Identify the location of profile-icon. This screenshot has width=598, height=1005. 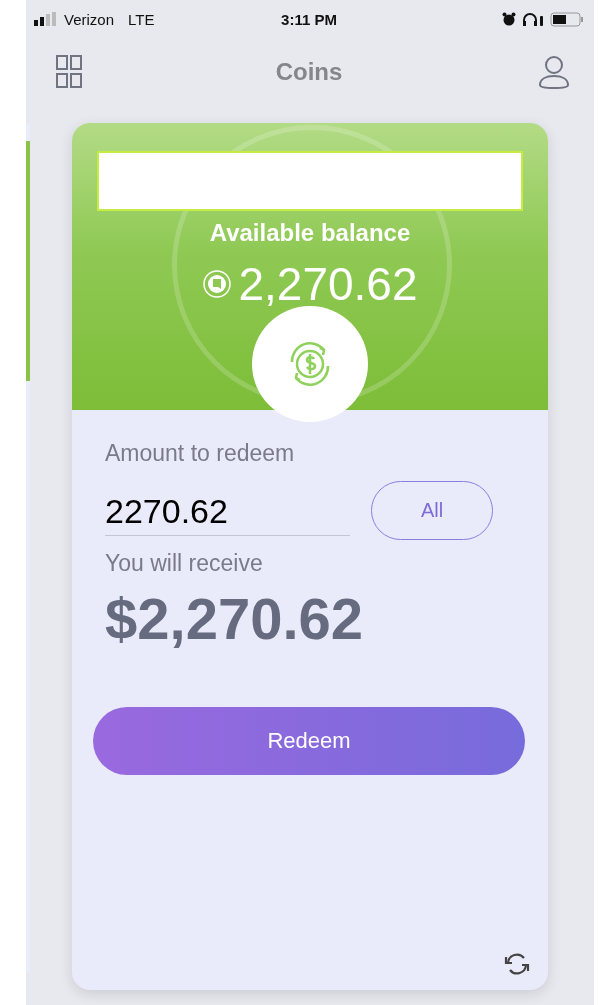
(554, 71).